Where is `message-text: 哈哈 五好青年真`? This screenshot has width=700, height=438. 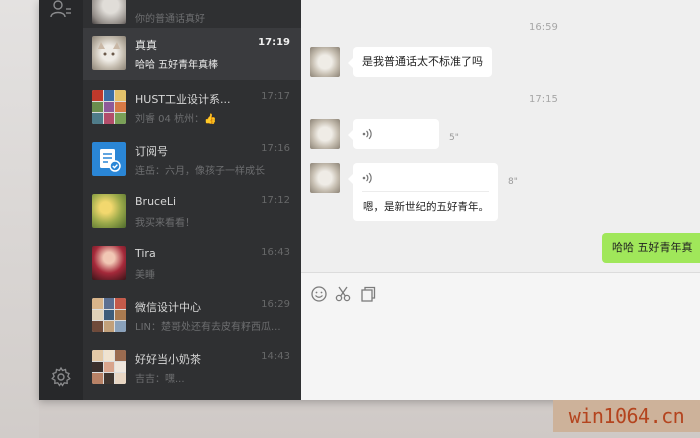 message-text: 哈哈 五好青年真 is located at coordinates (652, 247).